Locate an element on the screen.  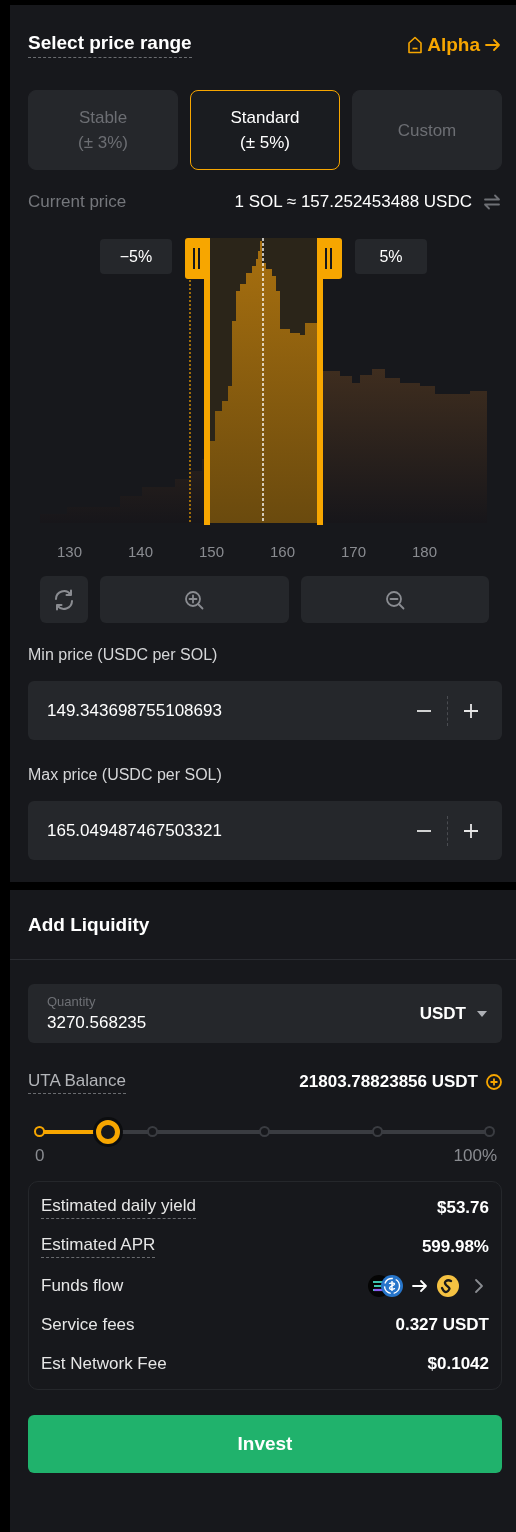
axis-label: 150 is located at coordinates (211, 552).